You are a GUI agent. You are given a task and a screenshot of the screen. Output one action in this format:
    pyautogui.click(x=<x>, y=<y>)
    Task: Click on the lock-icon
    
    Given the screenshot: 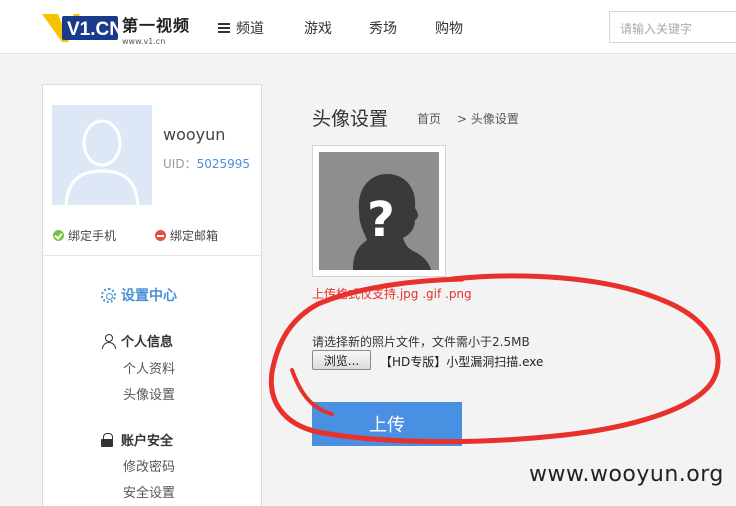 What is the action you would take?
    pyautogui.click(x=107, y=439)
    